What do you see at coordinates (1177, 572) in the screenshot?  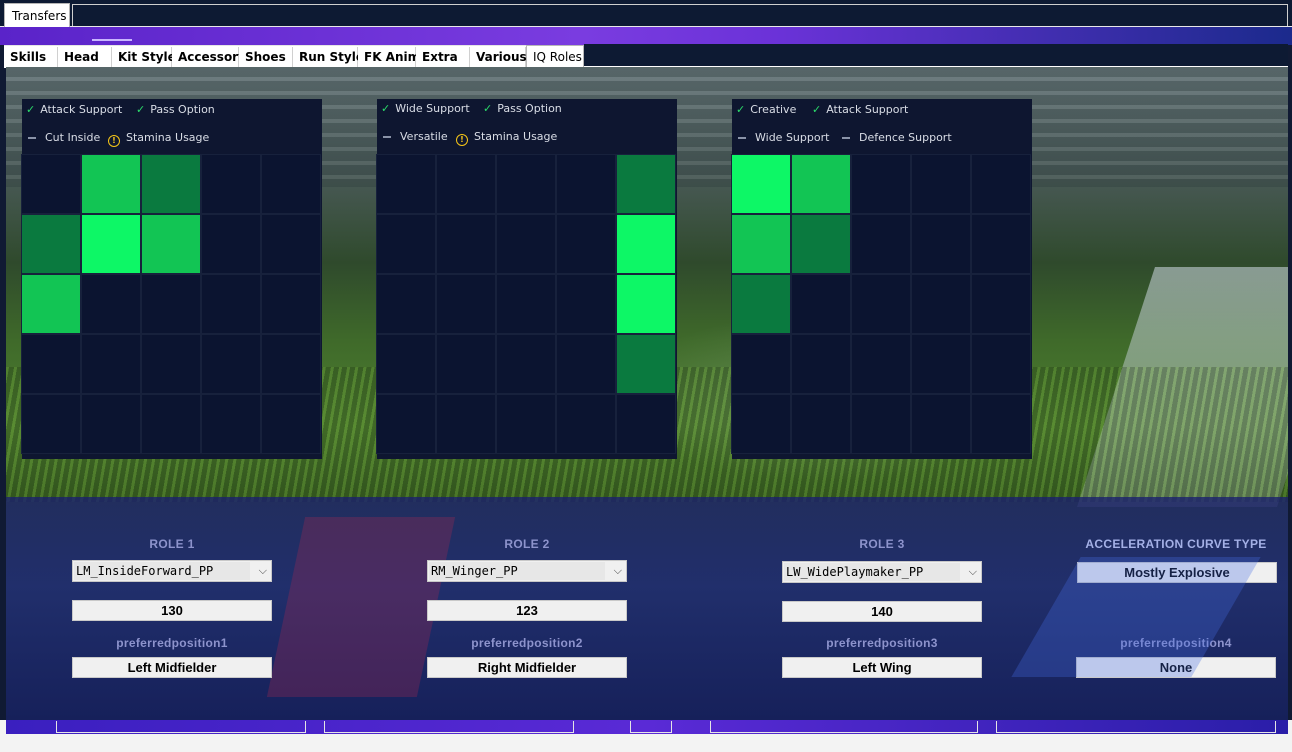 I see `acceleration-curve-field: Mostly Explosive` at bounding box center [1177, 572].